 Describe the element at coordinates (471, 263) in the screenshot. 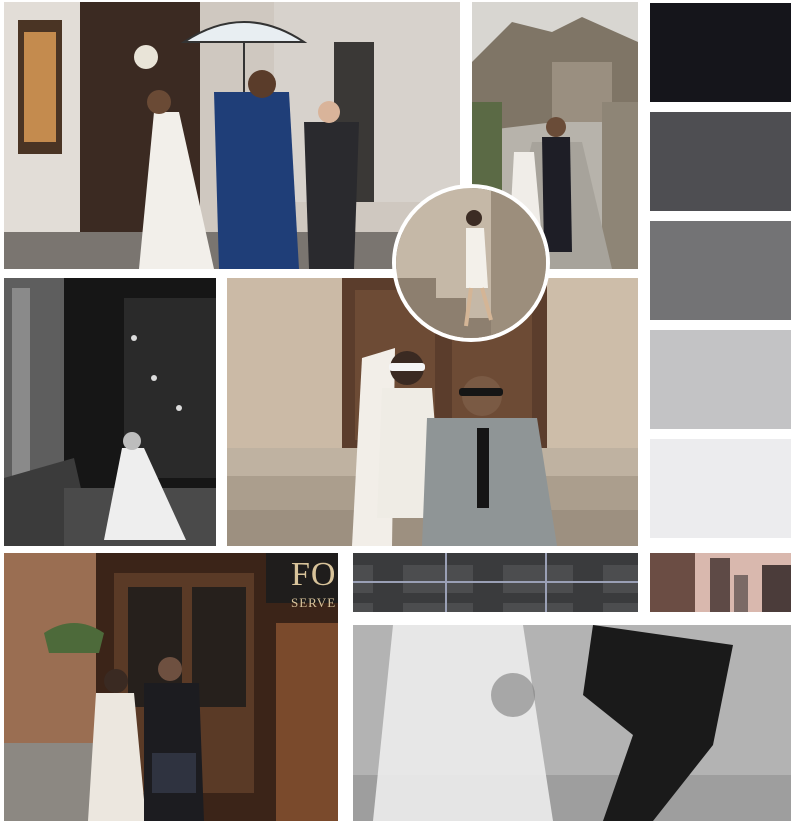

I see `photo-circle-stairs-bride` at that location.